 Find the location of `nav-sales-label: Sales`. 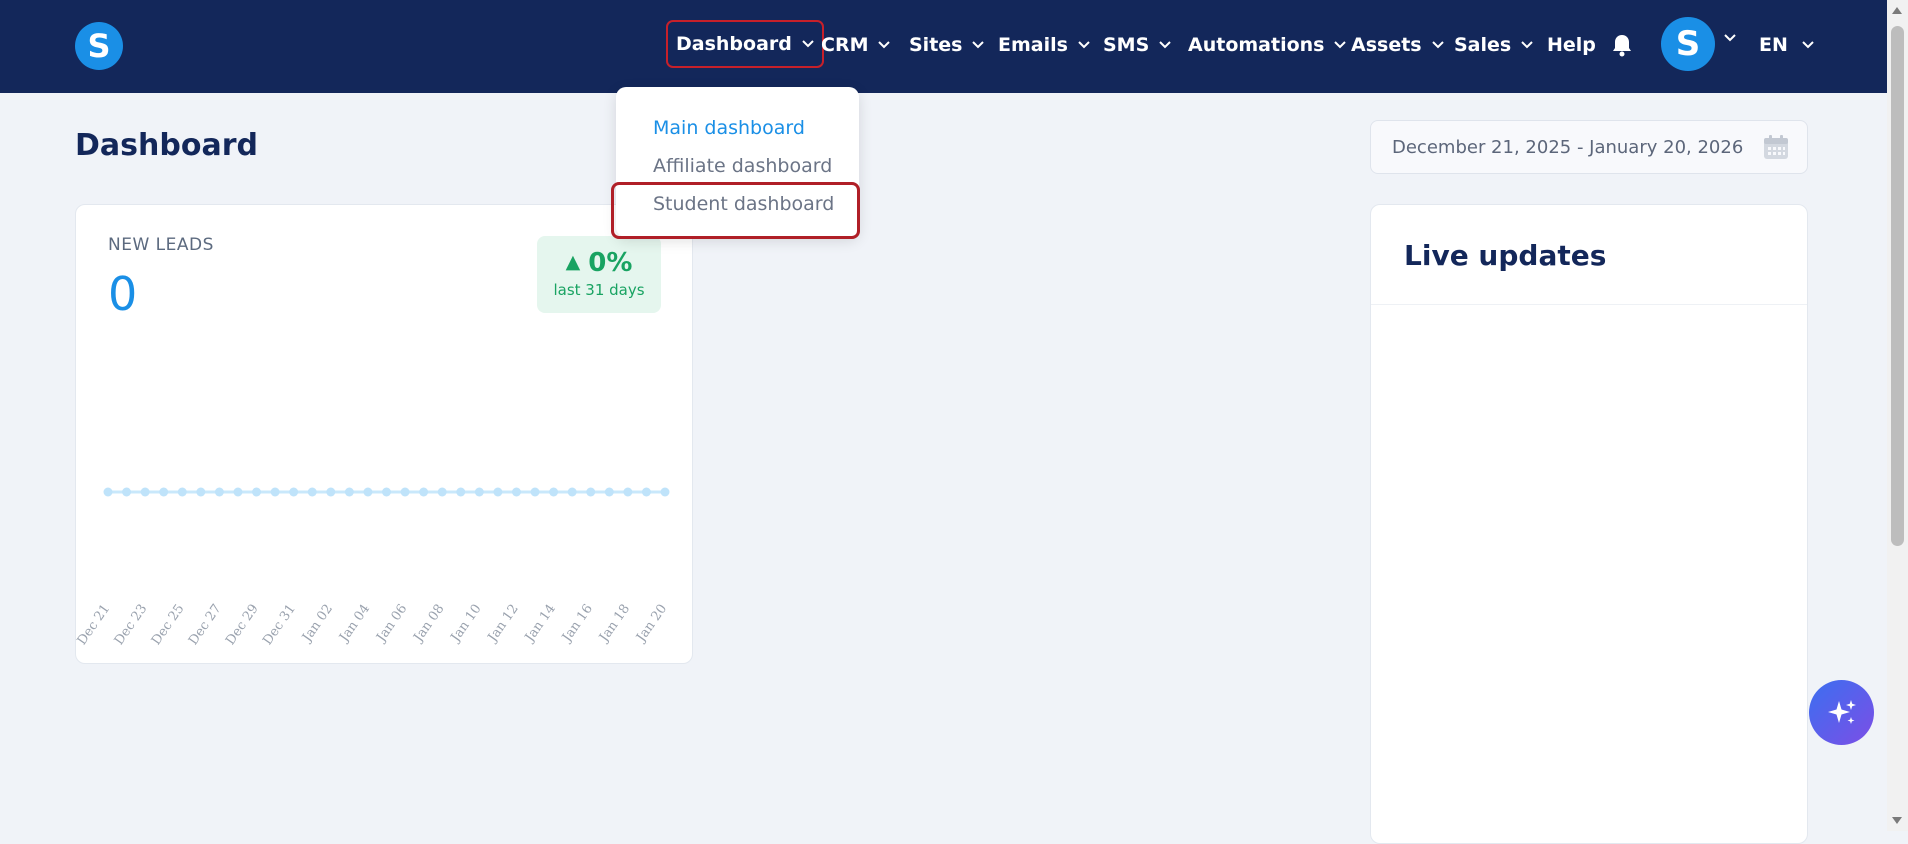

nav-sales-label: Sales is located at coordinates (1483, 45).